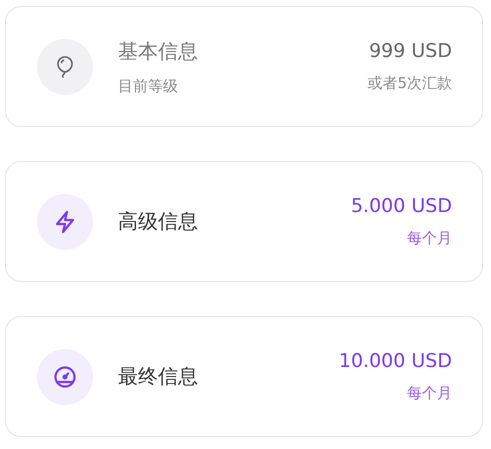  Describe the element at coordinates (409, 83) in the screenshot. I see `billing-note: 或者5次汇款` at that location.